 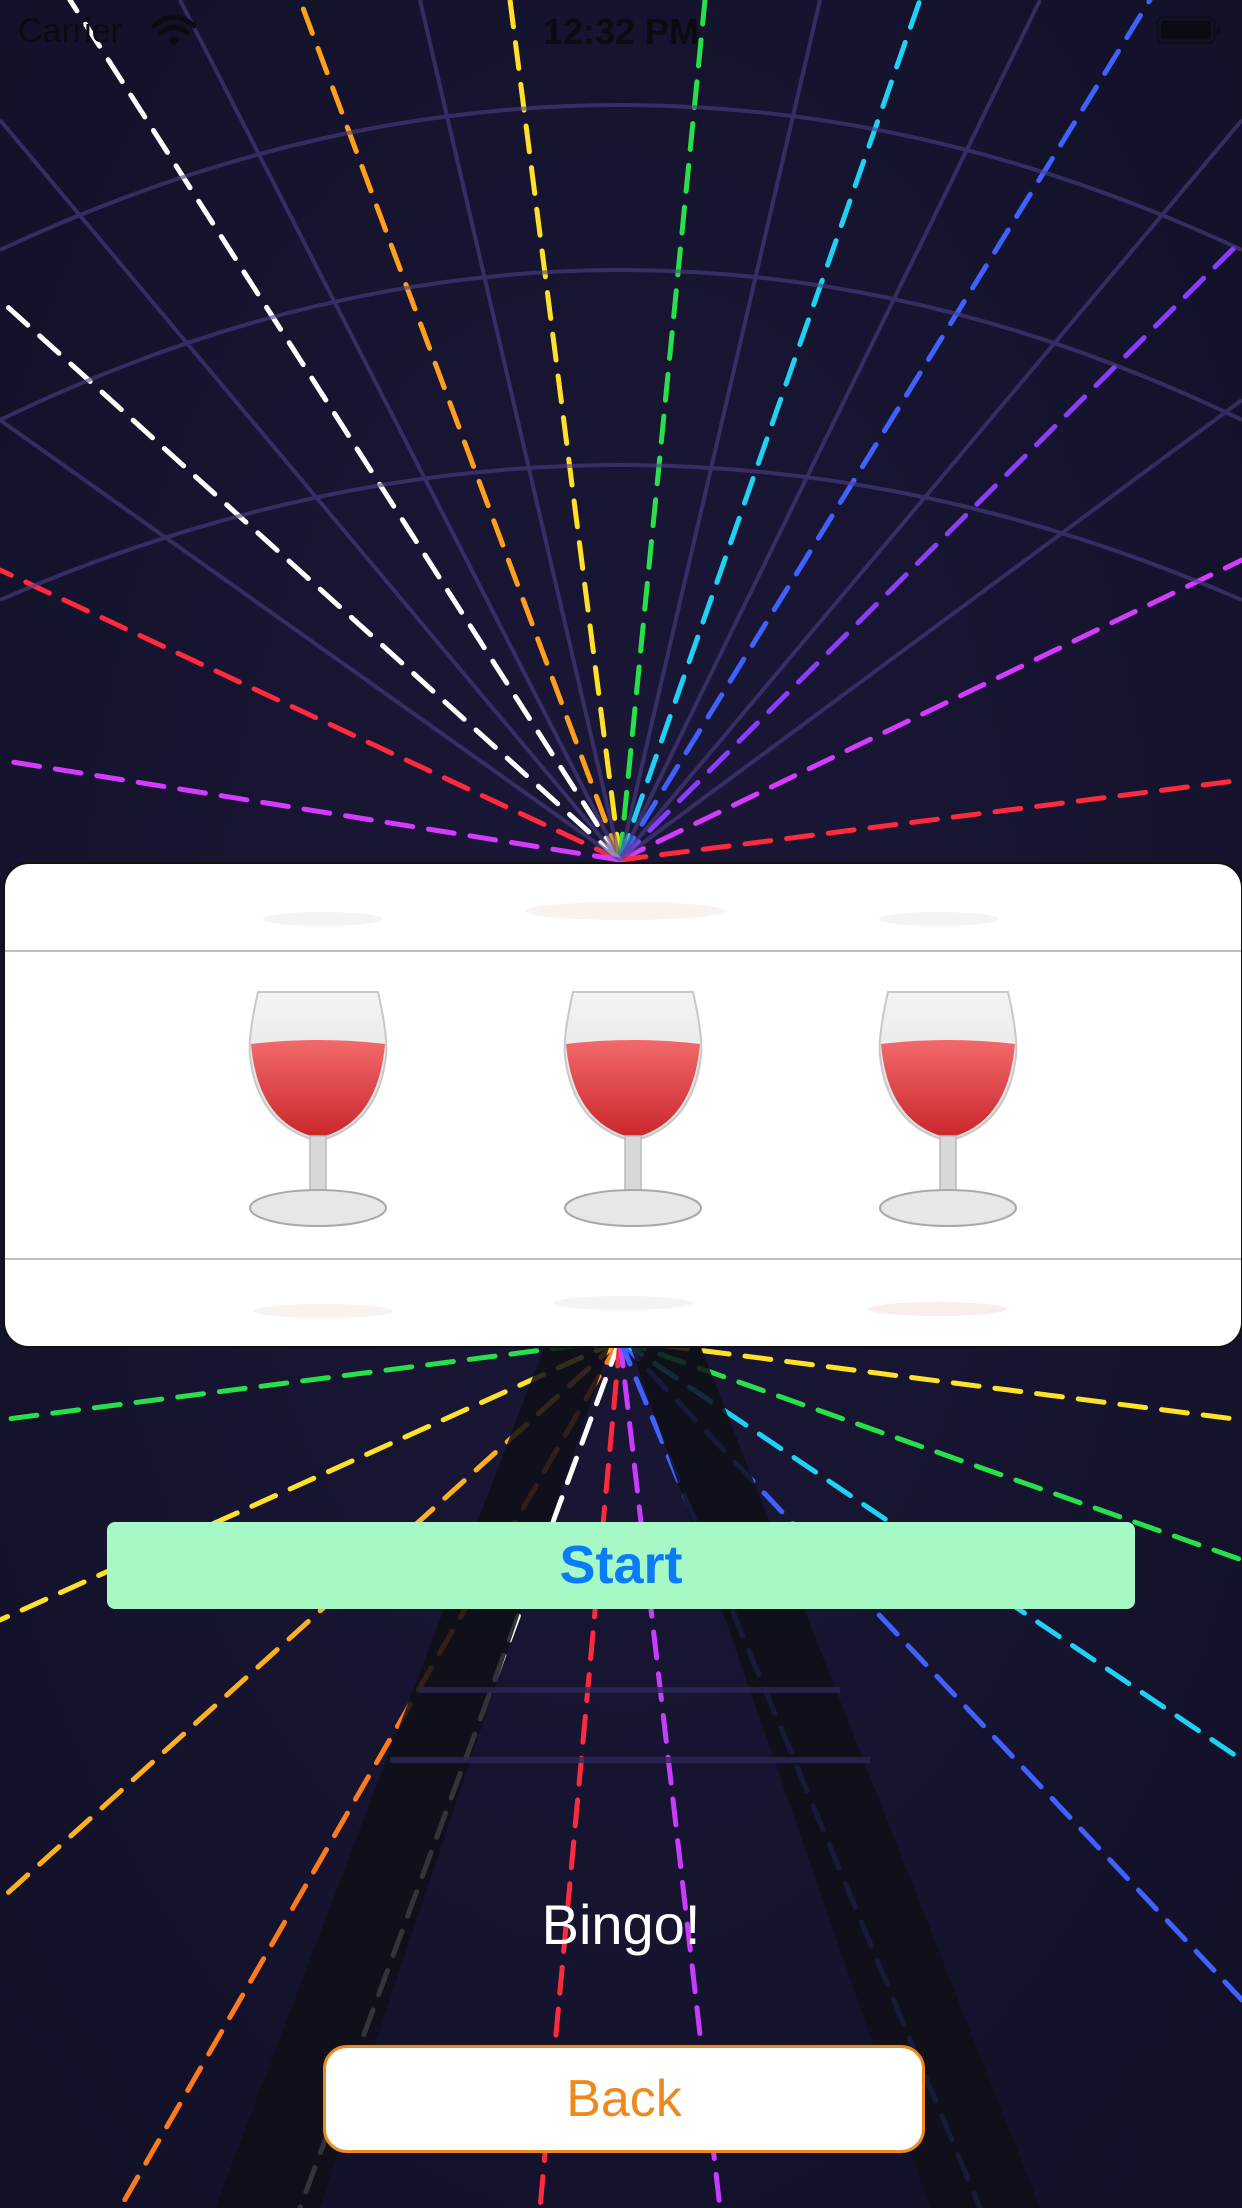 What do you see at coordinates (621, 1924) in the screenshot?
I see `result-label: Bingo!` at bounding box center [621, 1924].